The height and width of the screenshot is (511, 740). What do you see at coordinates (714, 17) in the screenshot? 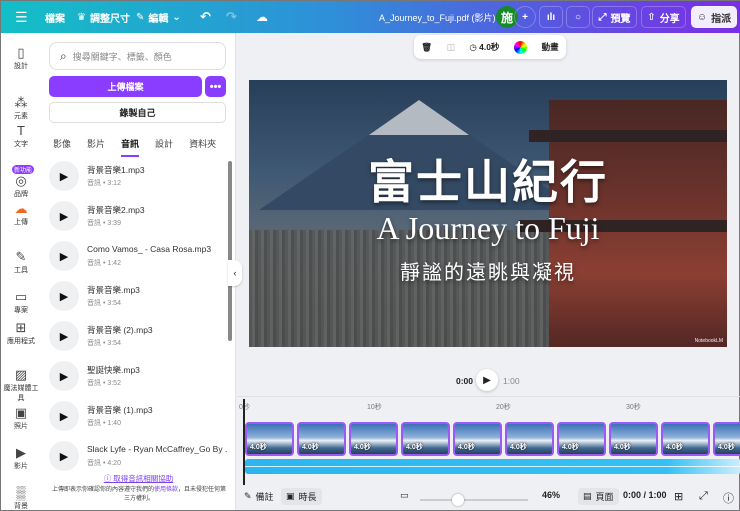
I see `assign-button: ☺ 指派` at bounding box center [714, 17].